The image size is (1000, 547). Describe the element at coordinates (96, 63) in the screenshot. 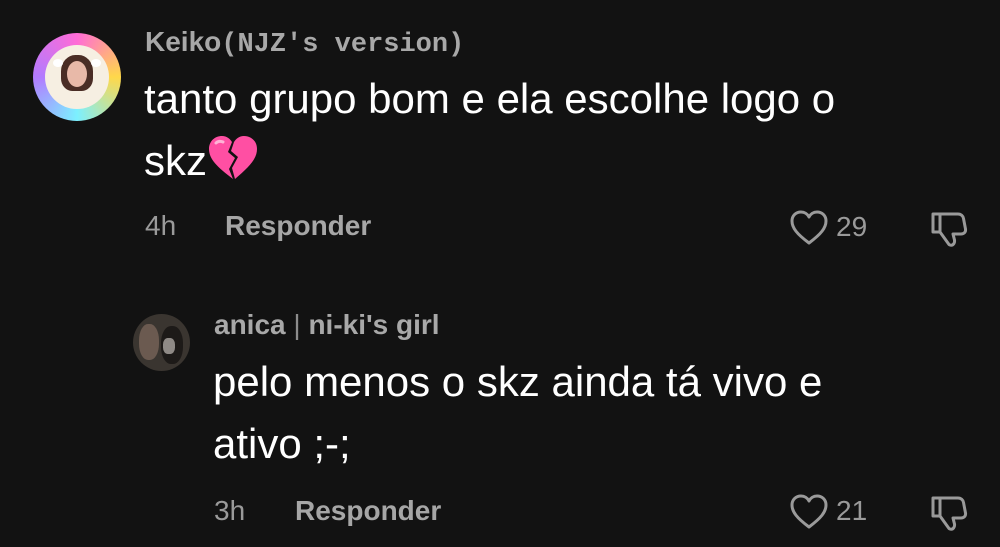

I see `avatar-bow-right` at that location.